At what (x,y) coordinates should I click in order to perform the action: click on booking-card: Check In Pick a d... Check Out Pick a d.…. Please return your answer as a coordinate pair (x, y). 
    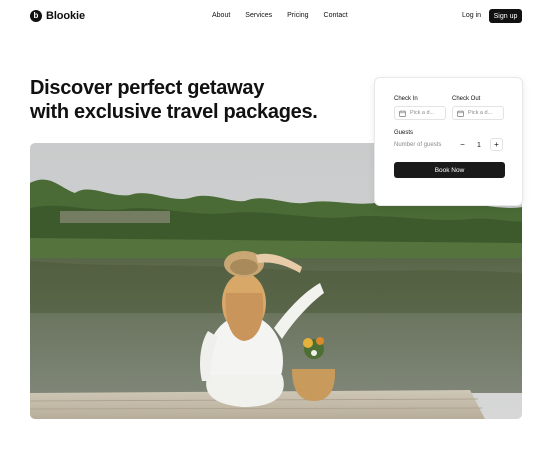
    Looking at the image, I should click on (448, 141).